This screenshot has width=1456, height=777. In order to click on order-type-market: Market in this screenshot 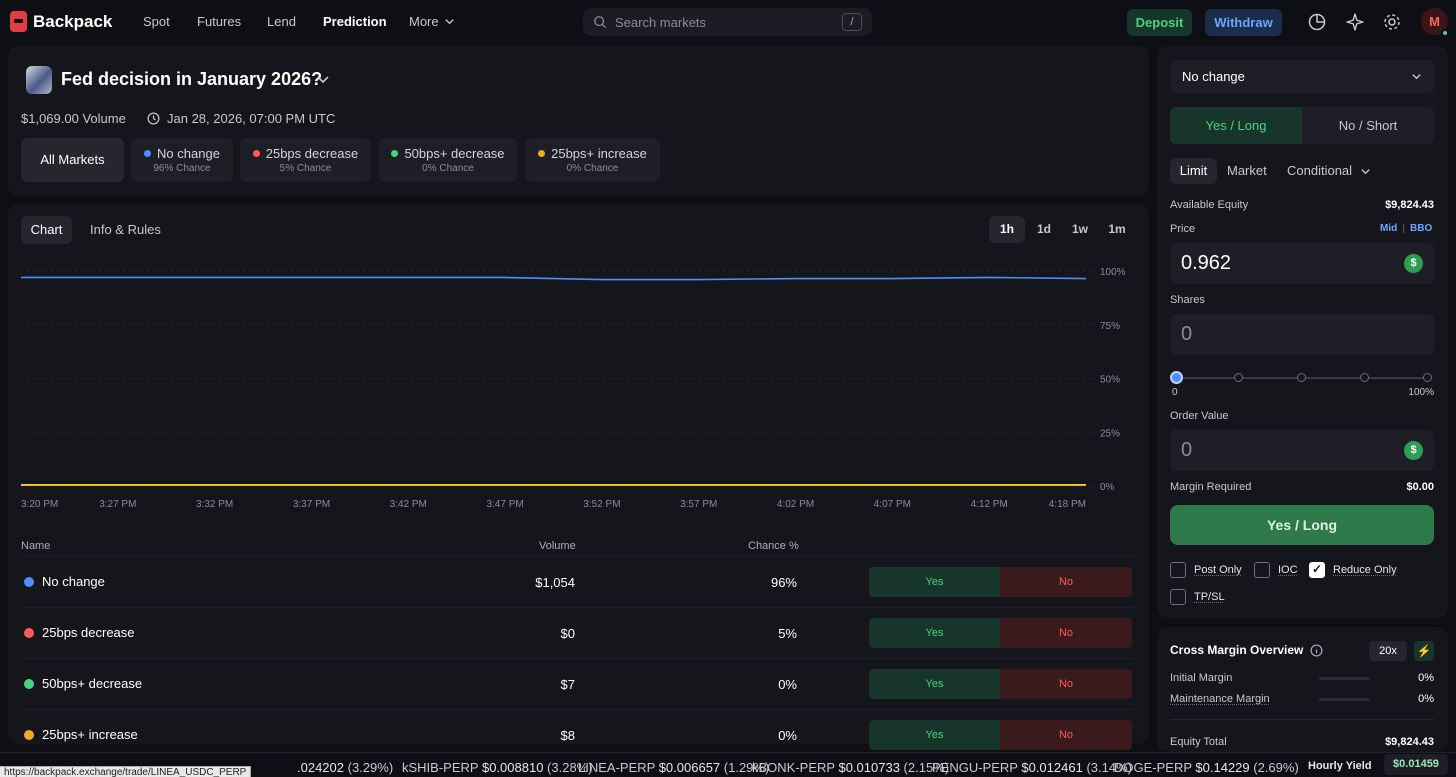, I will do `click(1247, 171)`.